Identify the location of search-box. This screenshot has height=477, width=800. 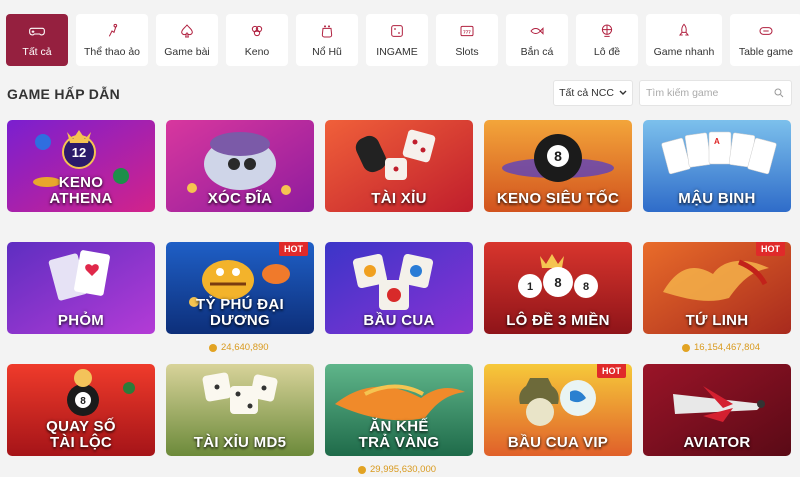
(715, 93).